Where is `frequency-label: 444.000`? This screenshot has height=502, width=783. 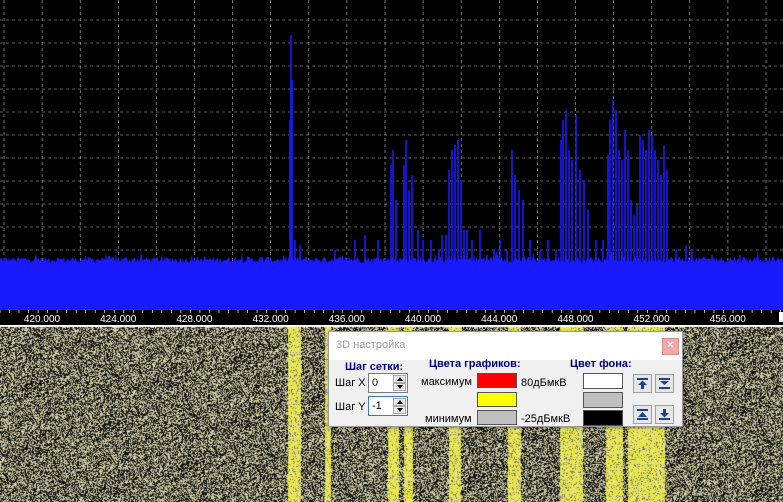 frequency-label: 444.000 is located at coordinates (499, 319).